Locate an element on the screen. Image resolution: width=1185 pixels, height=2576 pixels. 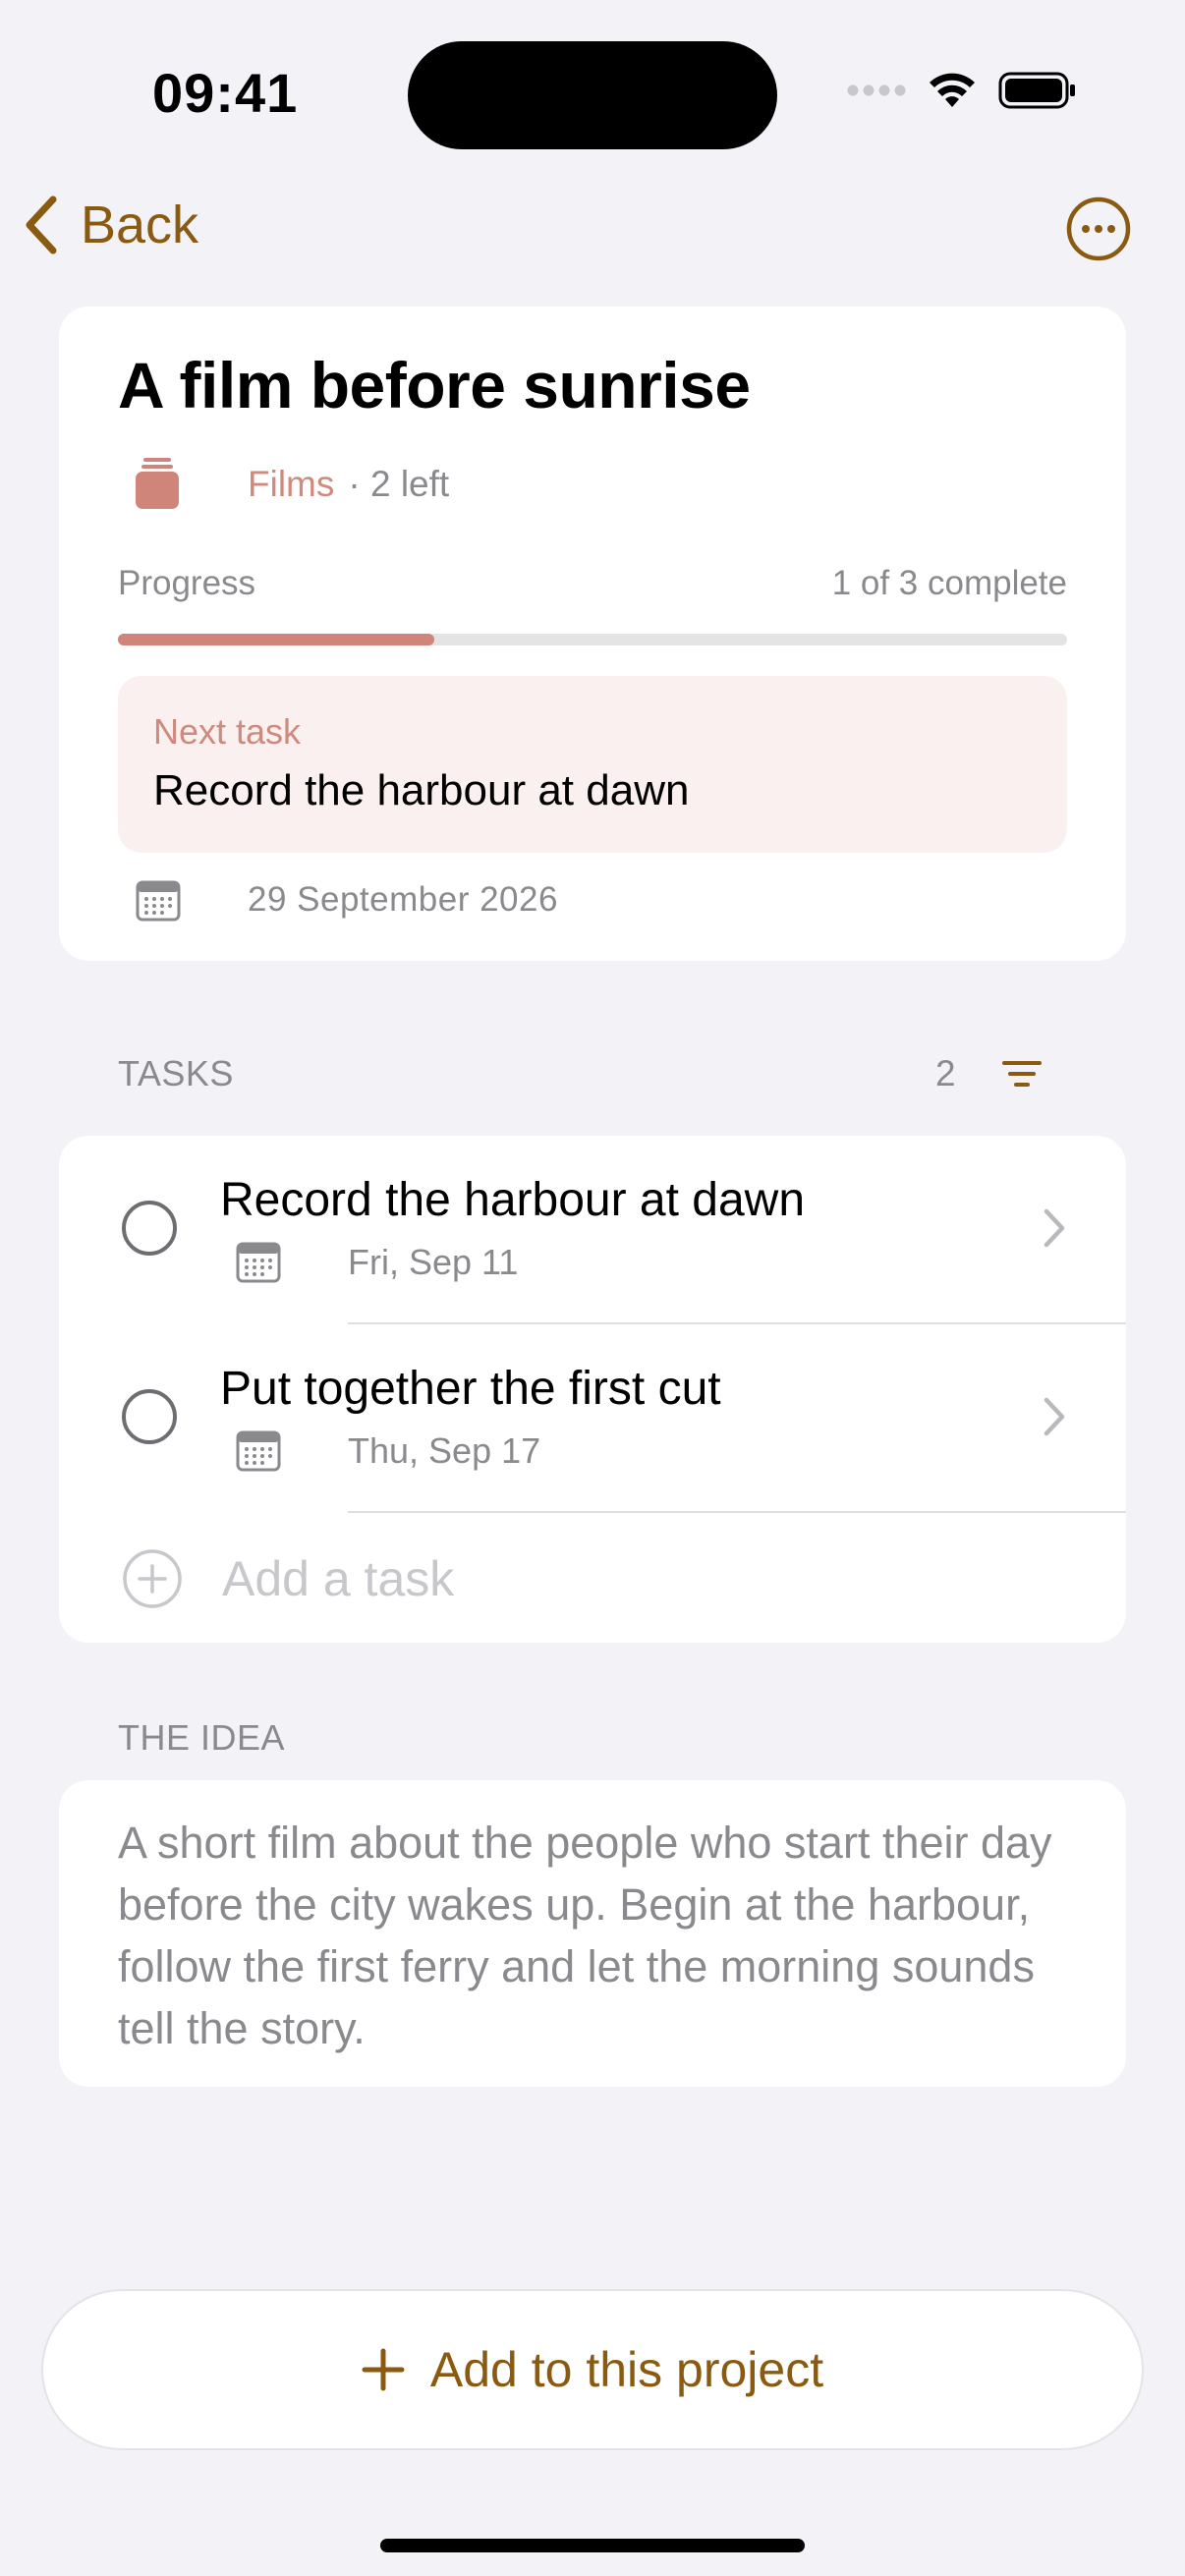
add-task-placeholder: Add a task is located at coordinates (339, 1578).